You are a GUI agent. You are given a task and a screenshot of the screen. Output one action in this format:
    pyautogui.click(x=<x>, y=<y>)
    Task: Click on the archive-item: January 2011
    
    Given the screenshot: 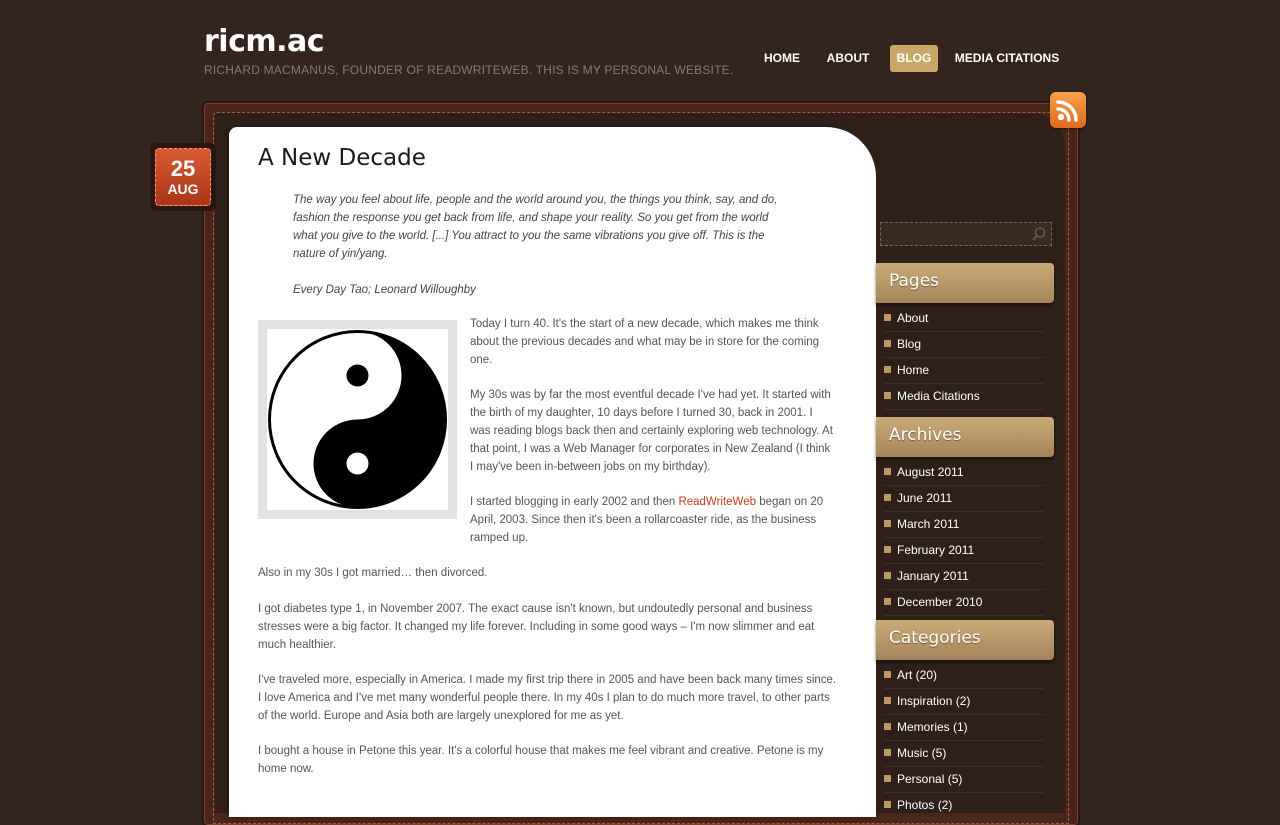 What is the action you would take?
    pyautogui.click(x=964, y=577)
    